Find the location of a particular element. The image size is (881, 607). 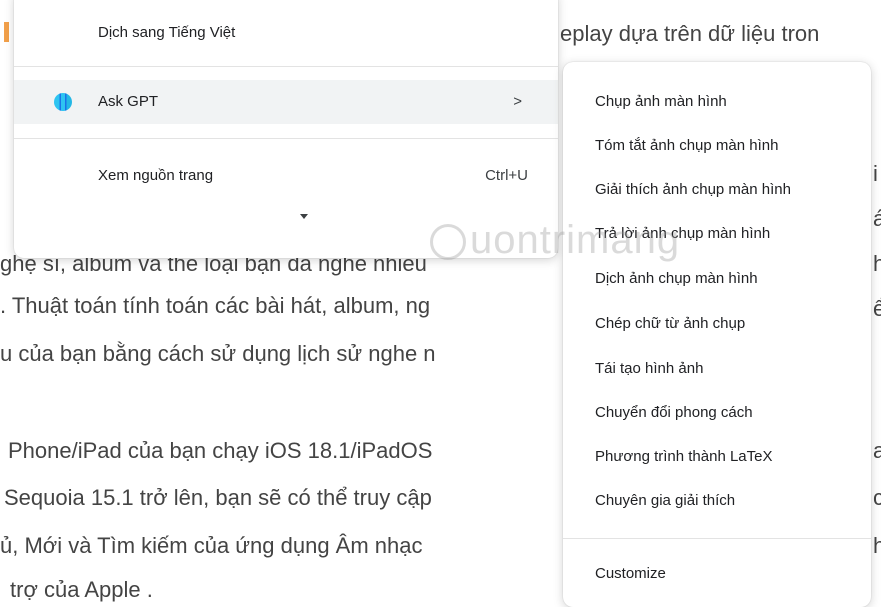

menu-item-view-source: Xem nguồn trang Ctrl+U is located at coordinates (286, 176).